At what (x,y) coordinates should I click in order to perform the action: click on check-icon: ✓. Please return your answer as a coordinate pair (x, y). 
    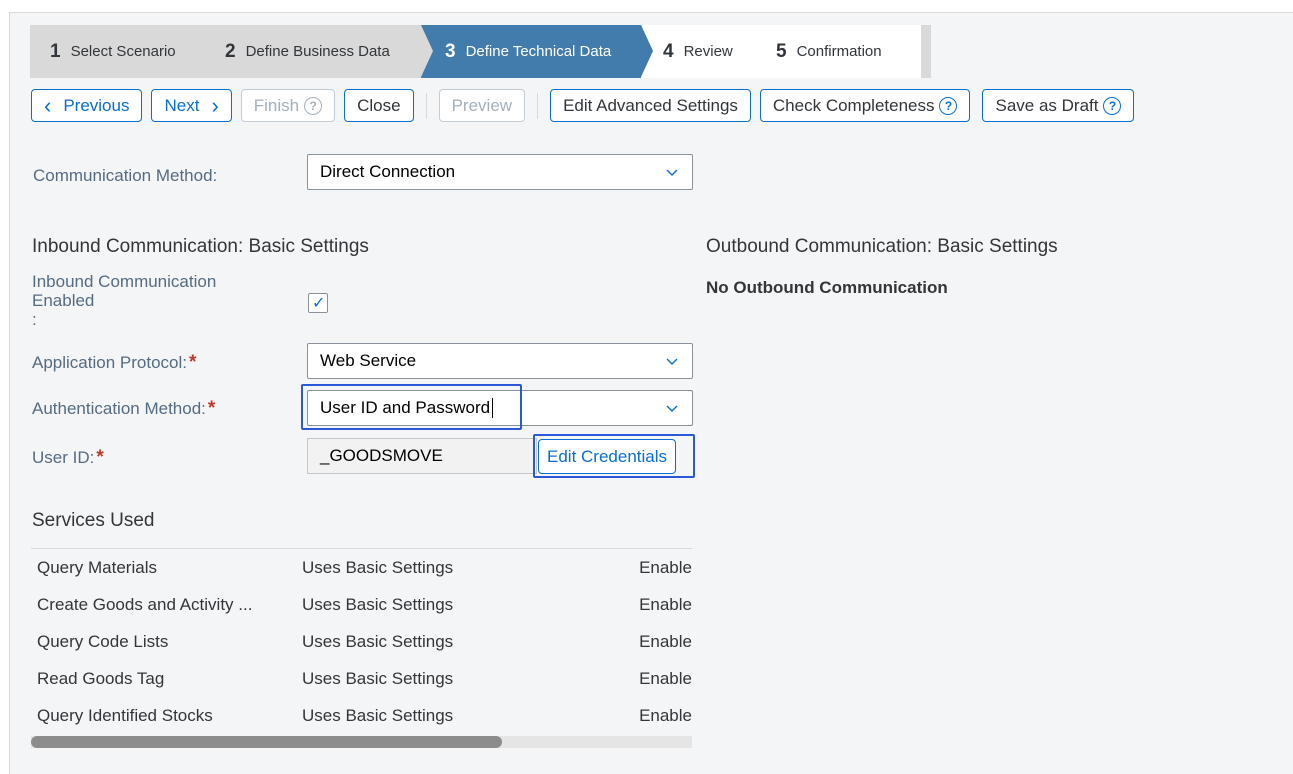
    Looking at the image, I should click on (319, 303).